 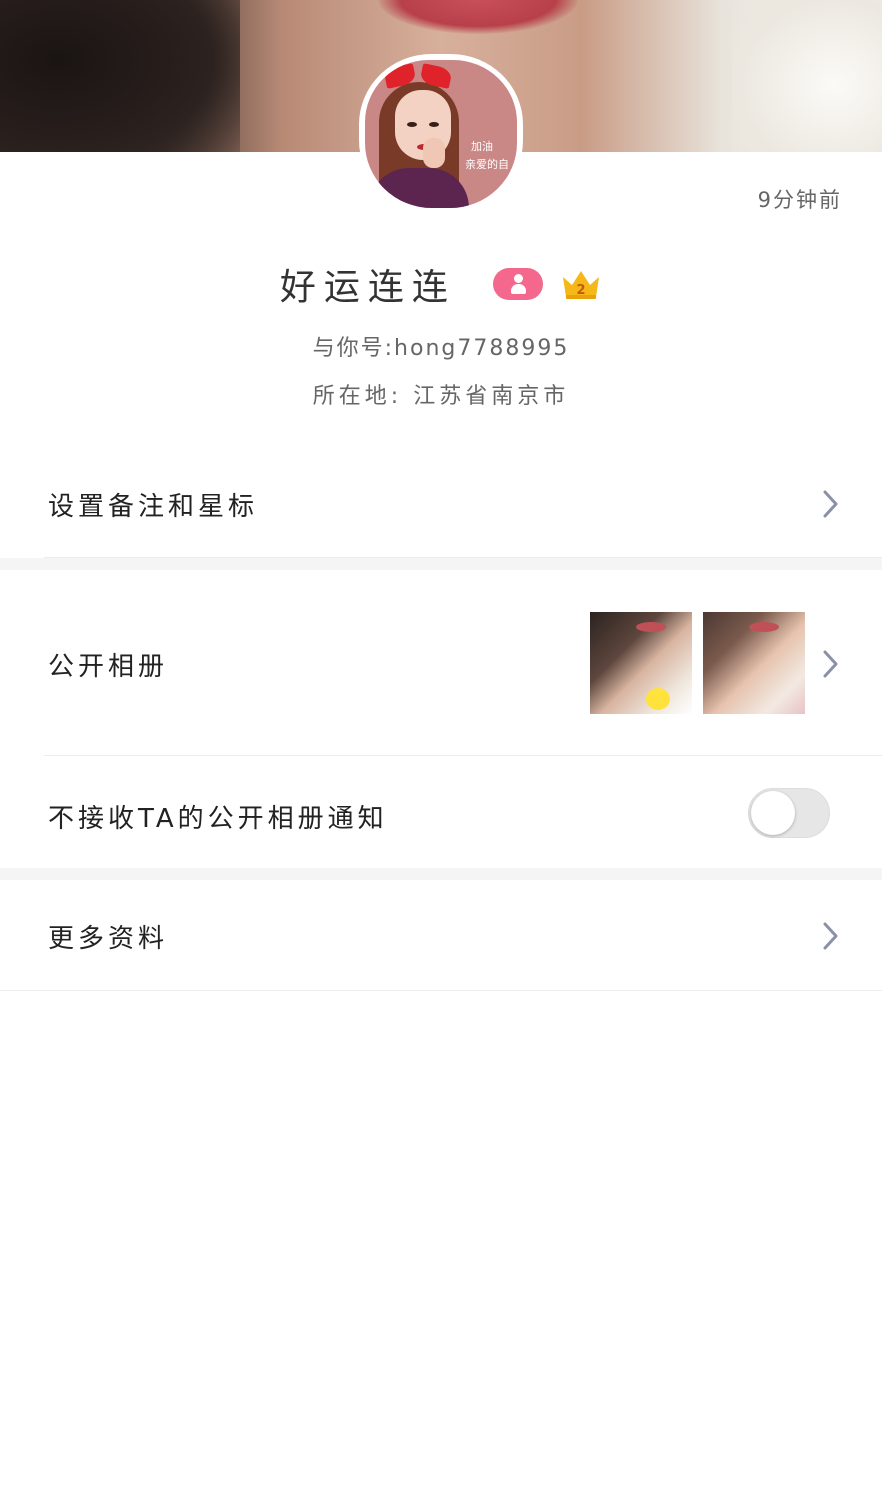 What do you see at coordinates (218, 819) in the screenshot?
I see `album-notify-label: 不接收TA的公开相册通知` at bounding box center [218, 819].